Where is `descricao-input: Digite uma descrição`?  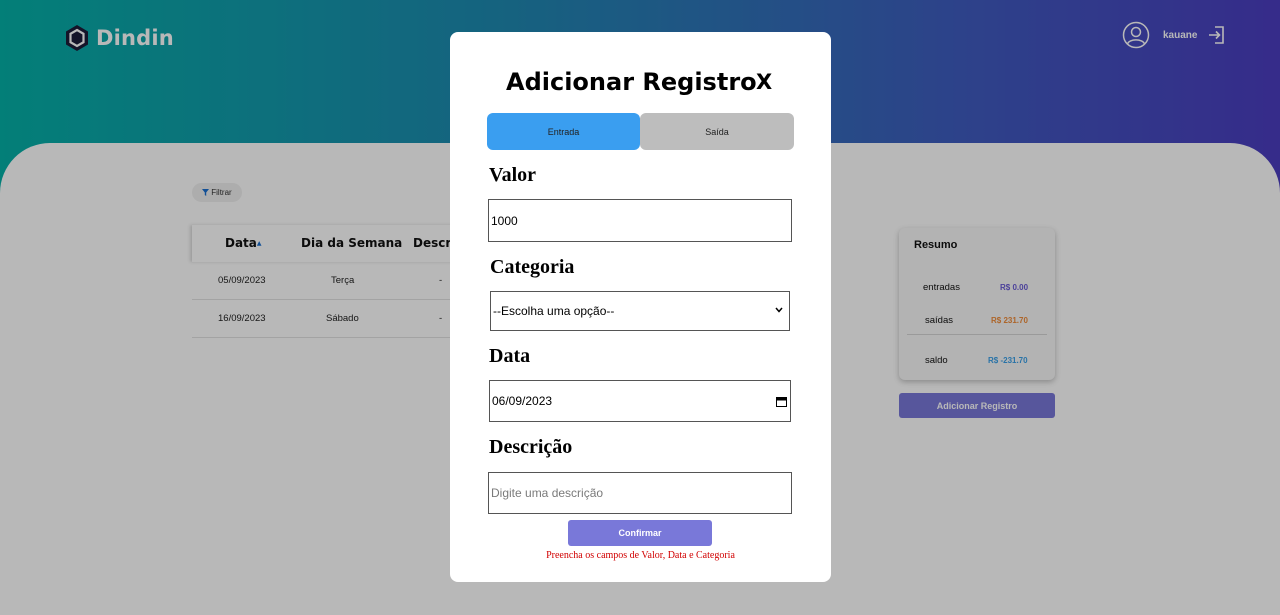
descricao-input: Digite uma descrição is located at coordinates (640, 493).